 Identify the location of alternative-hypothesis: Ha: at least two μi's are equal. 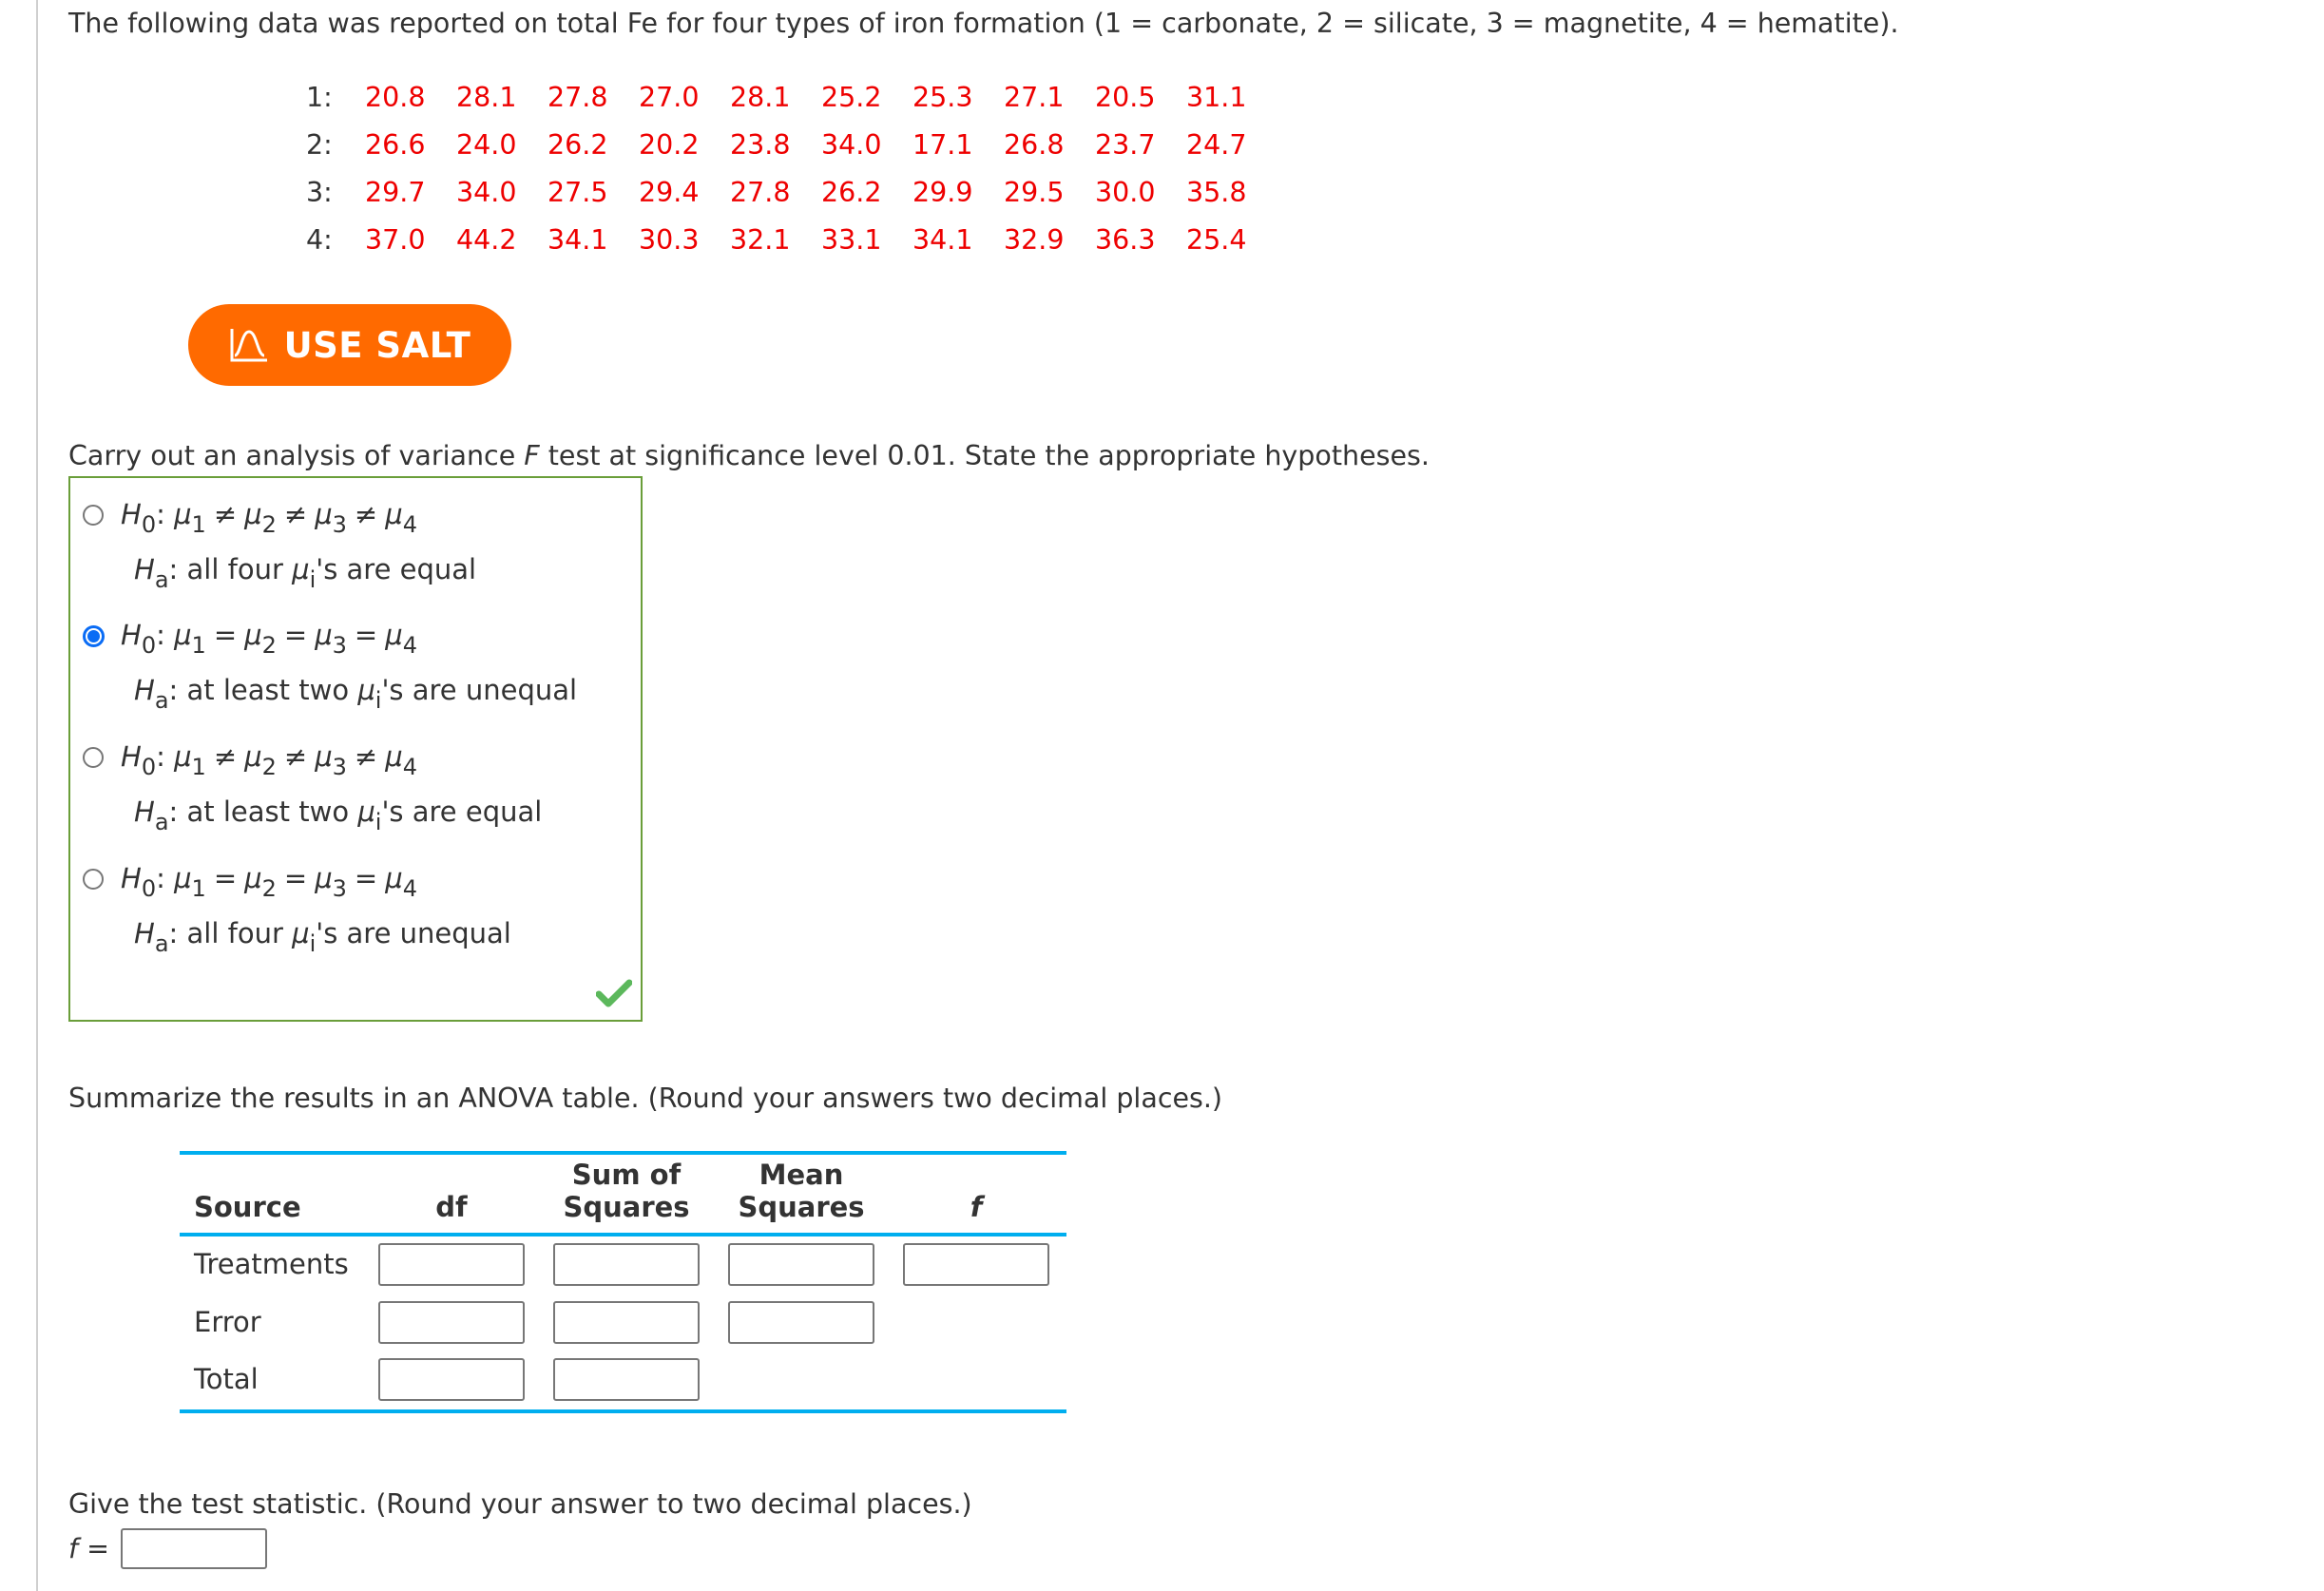
(338, 814).